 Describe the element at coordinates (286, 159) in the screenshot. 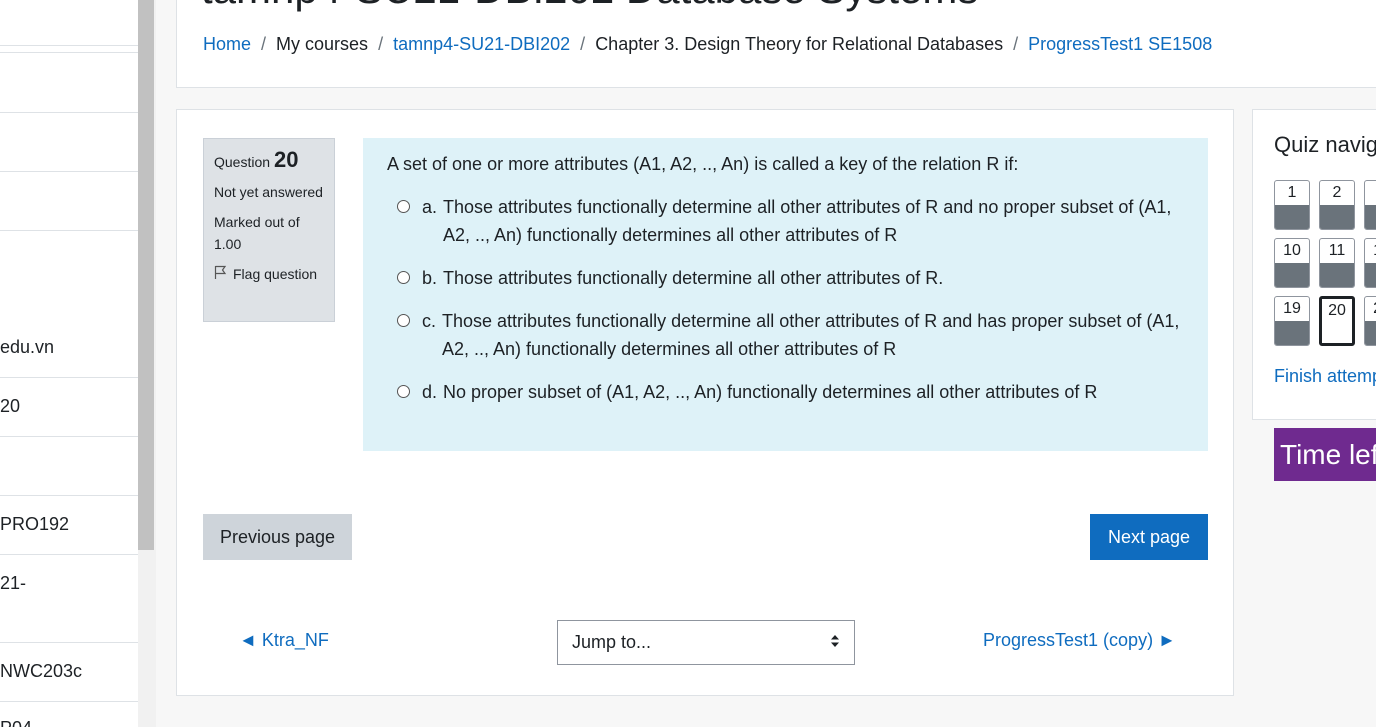

I see `question-number-value: 20` at that location.